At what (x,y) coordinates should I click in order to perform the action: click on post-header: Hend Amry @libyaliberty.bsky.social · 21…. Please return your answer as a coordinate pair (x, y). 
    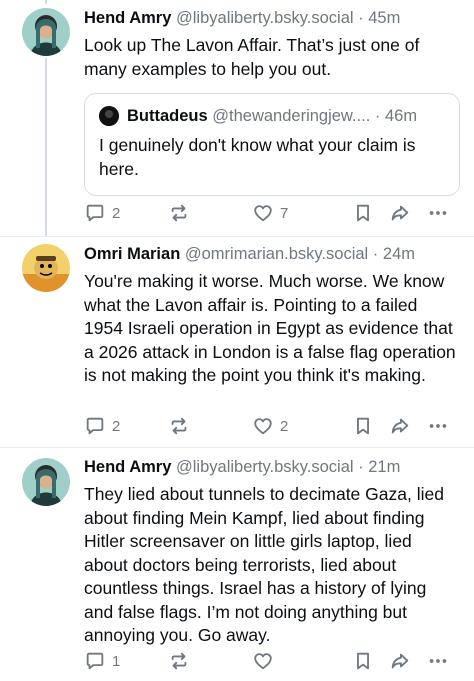
    Looking at the image, I should click on (272, 467).